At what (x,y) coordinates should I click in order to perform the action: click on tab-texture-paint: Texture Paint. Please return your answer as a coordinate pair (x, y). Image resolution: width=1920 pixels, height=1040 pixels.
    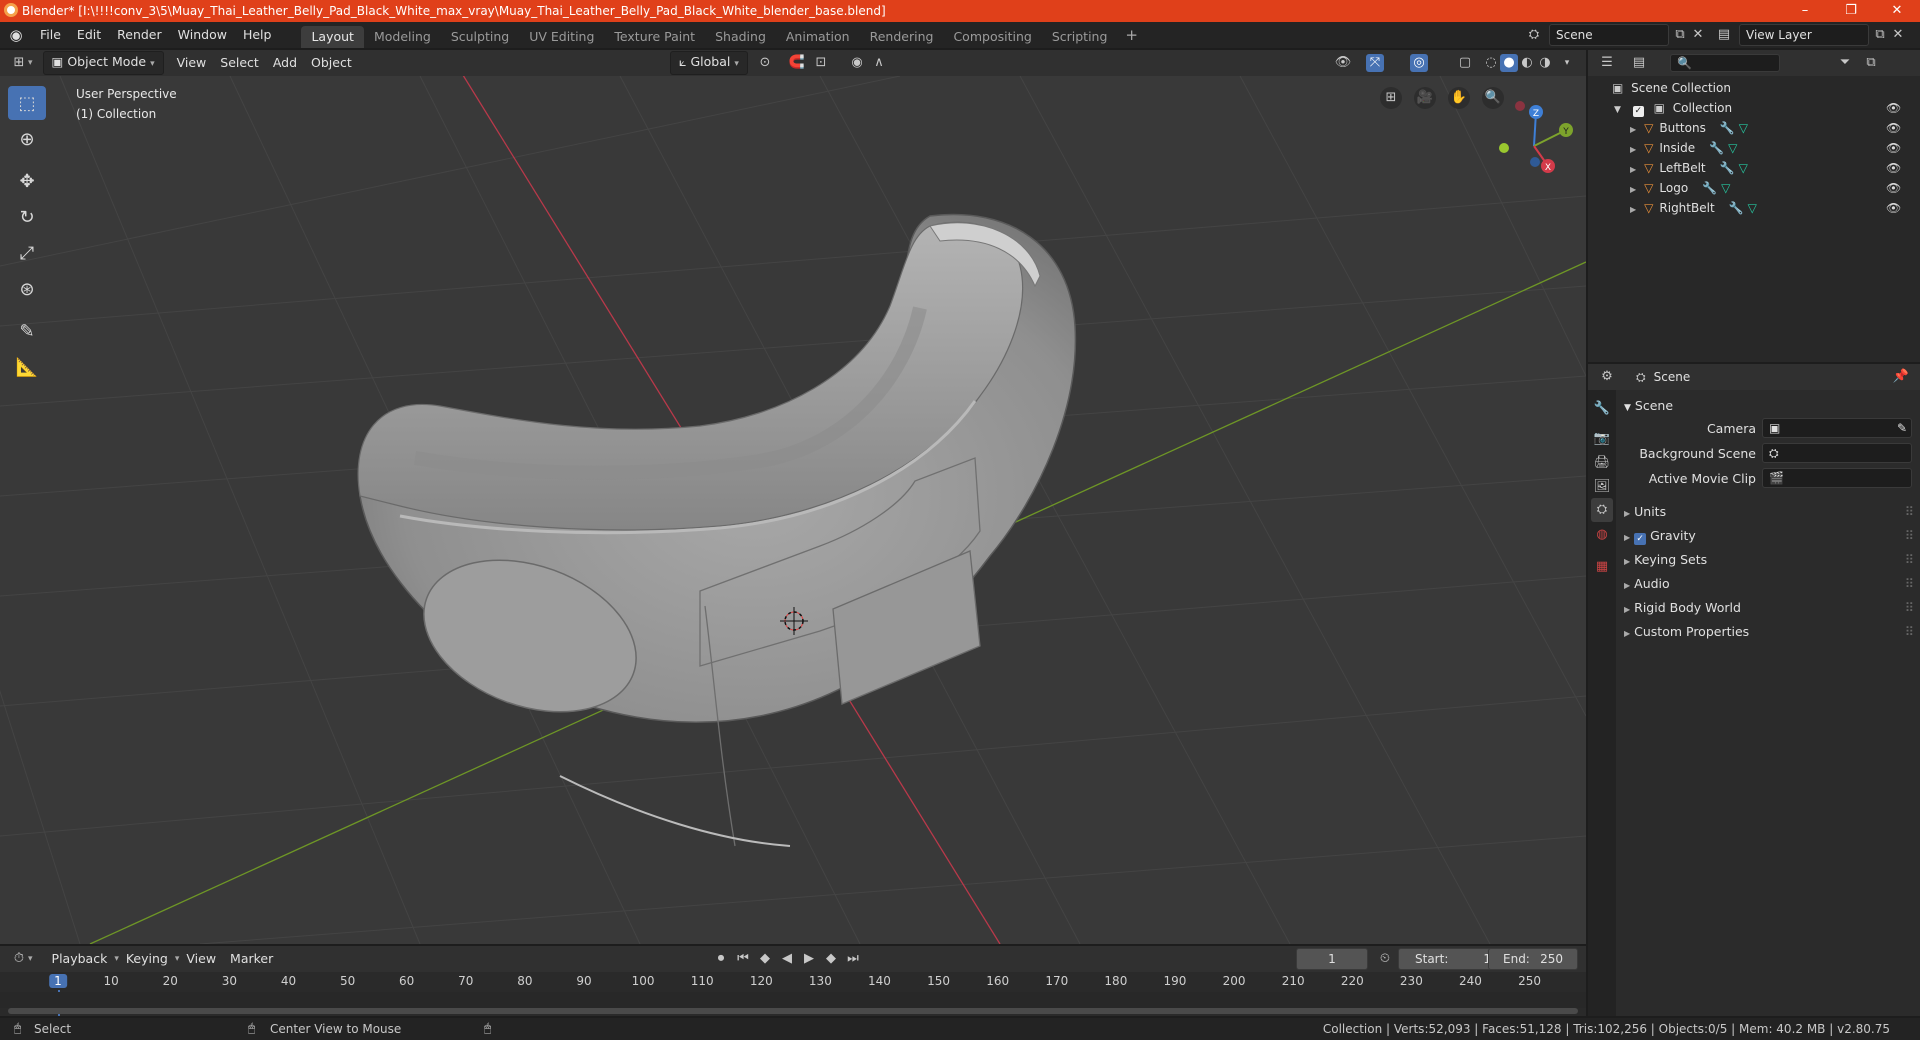
    Looking at the image, I should click on (654, 37).